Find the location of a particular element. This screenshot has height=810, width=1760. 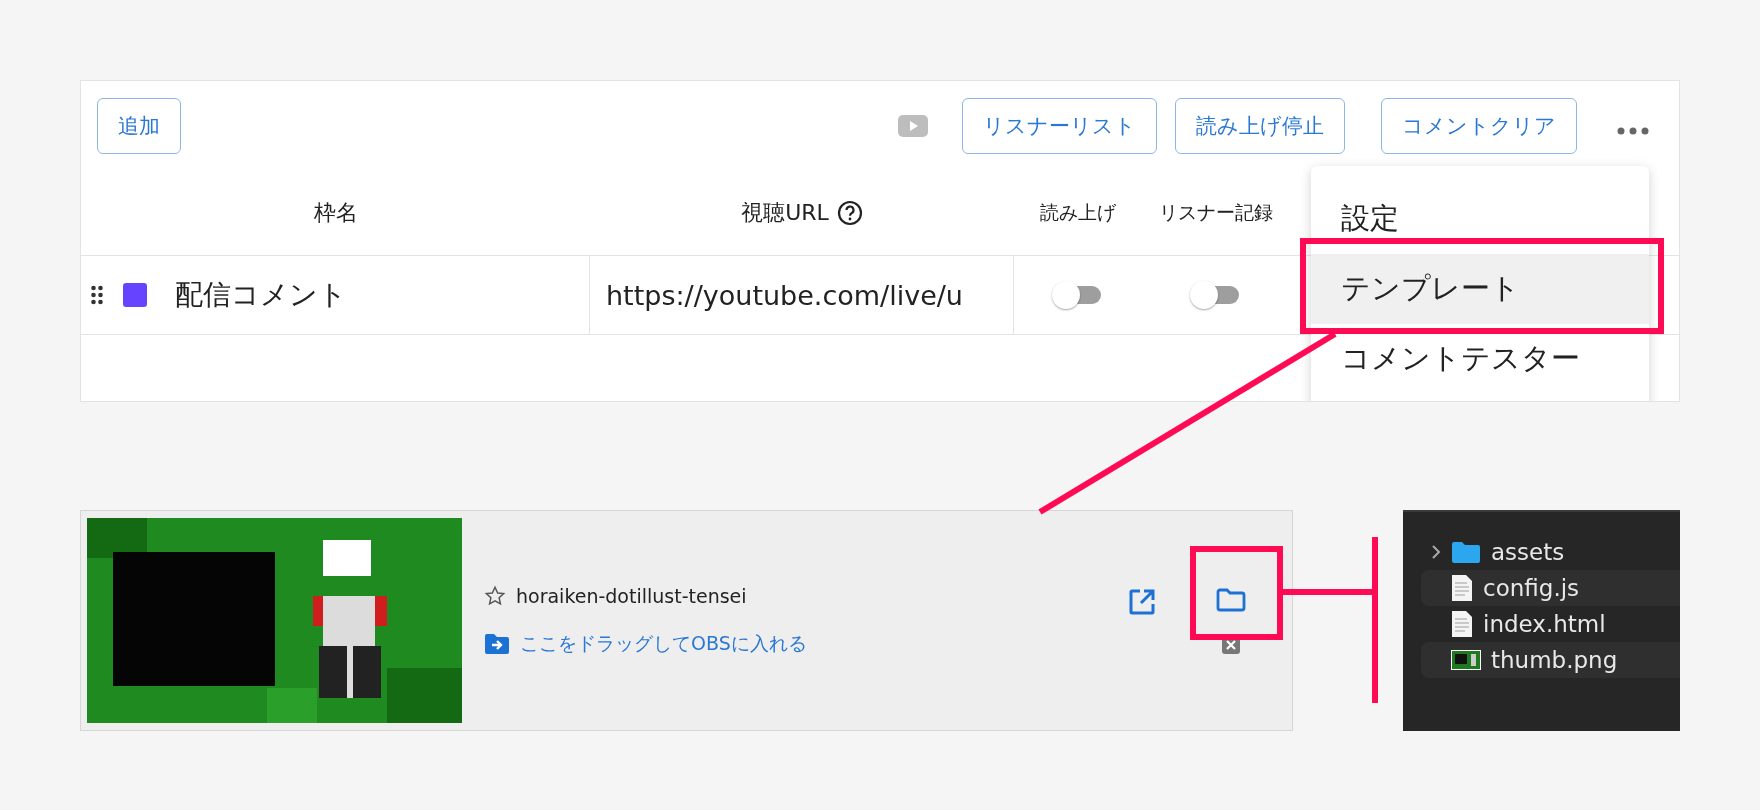

folder-arrow-icon is located at coordinates (497, 643).